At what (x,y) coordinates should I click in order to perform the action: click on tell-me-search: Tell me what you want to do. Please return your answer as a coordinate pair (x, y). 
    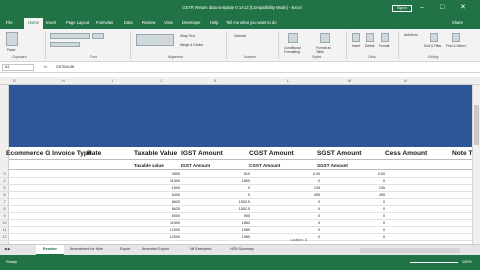
    Looking at the image, I should click on (251, 22).